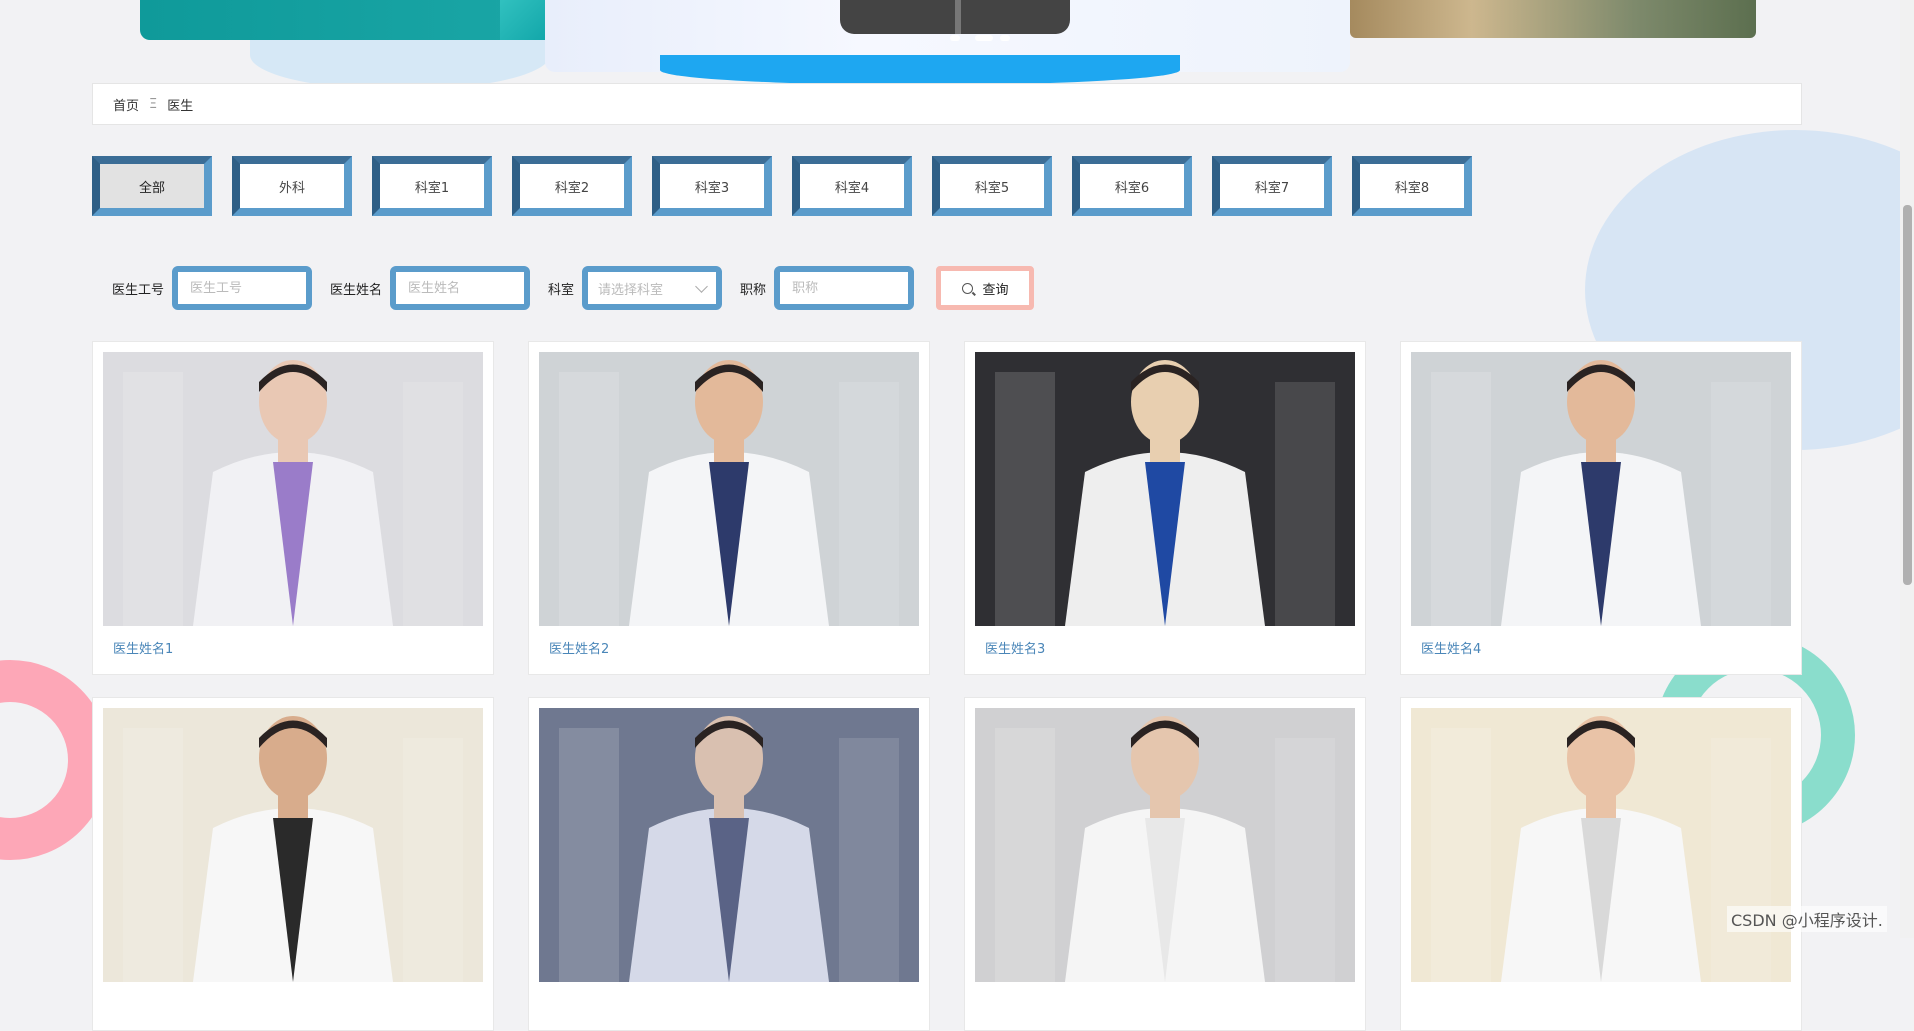 Image resolution: width=1914 pixels, height=1031 pixels. I want to click on top-banner, so click(957, 45).